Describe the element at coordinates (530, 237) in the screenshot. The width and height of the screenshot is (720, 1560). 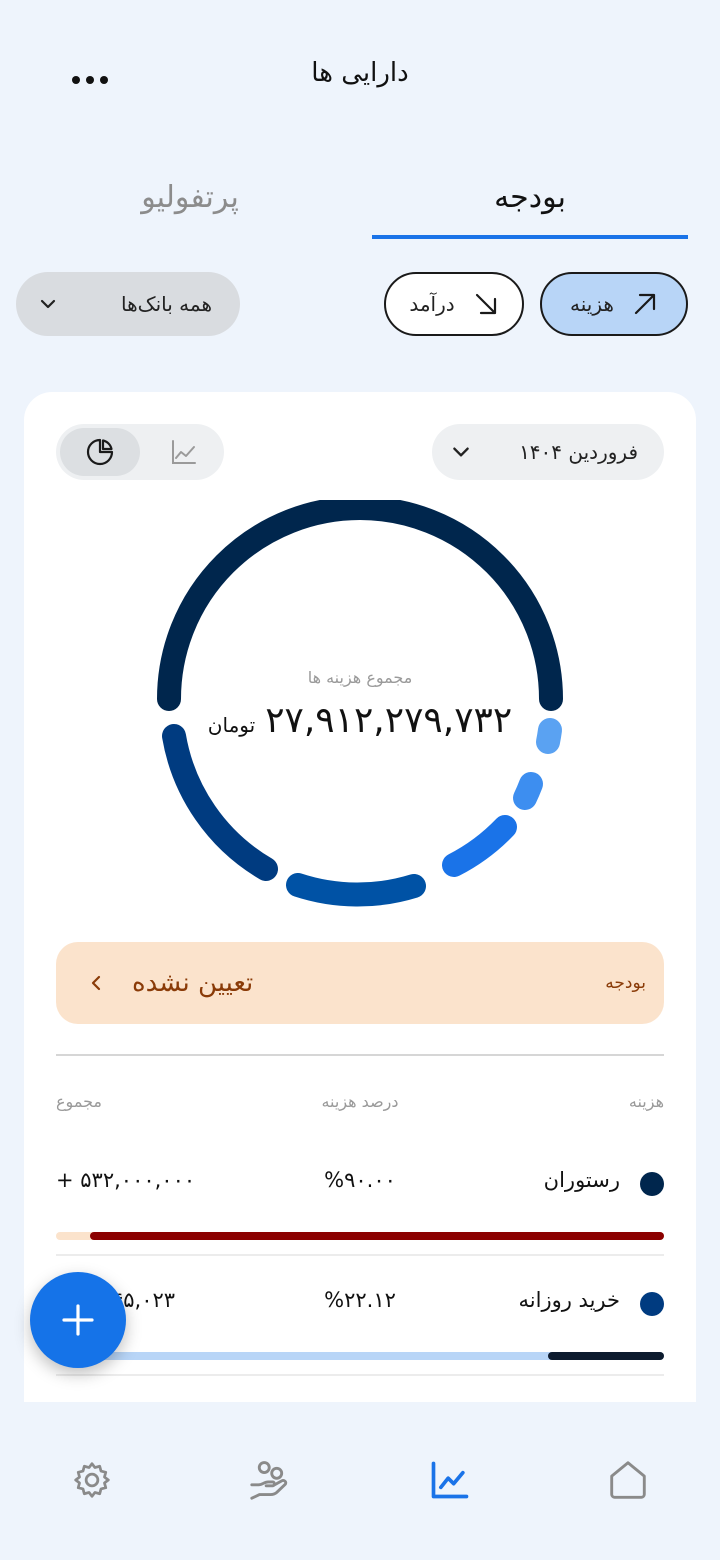
I see `tab-underline` at that location.